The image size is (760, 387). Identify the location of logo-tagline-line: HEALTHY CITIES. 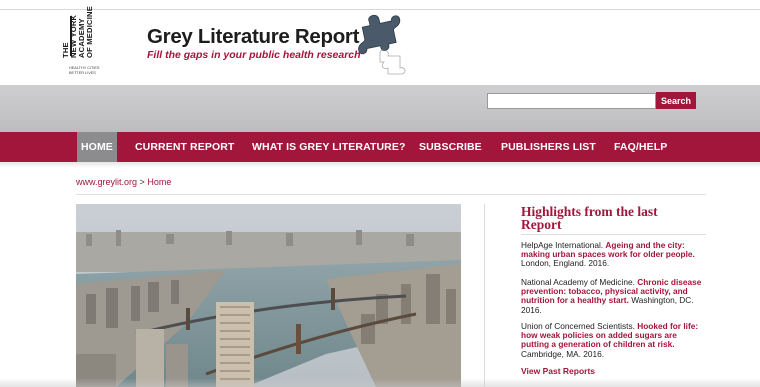
(84, 68).